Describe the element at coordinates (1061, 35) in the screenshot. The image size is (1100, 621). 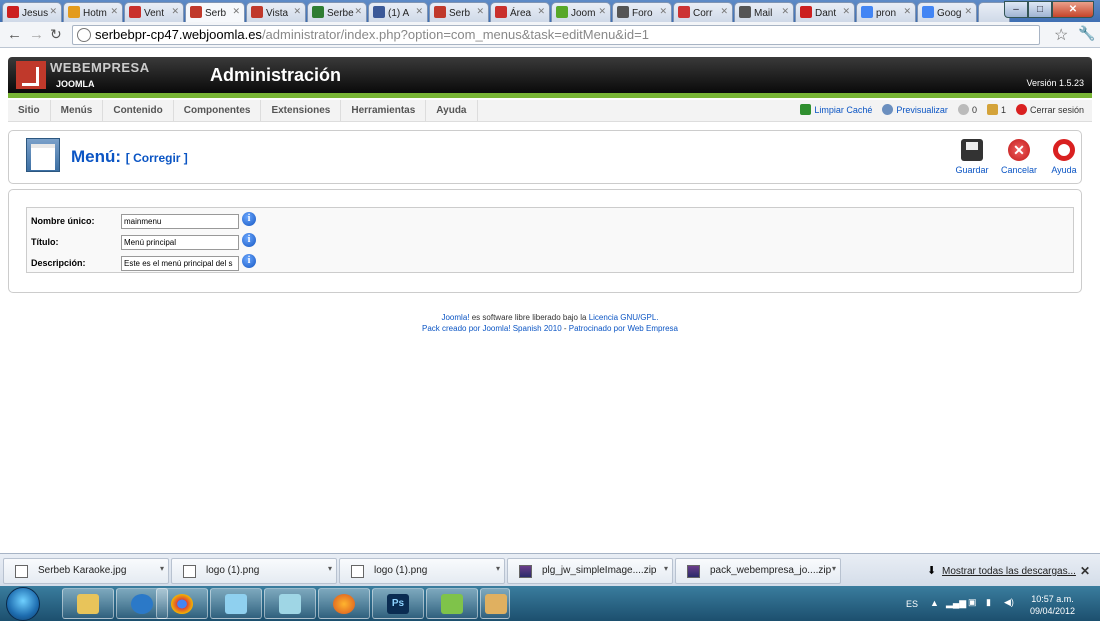
I see `star-icon: ☆` at that location.